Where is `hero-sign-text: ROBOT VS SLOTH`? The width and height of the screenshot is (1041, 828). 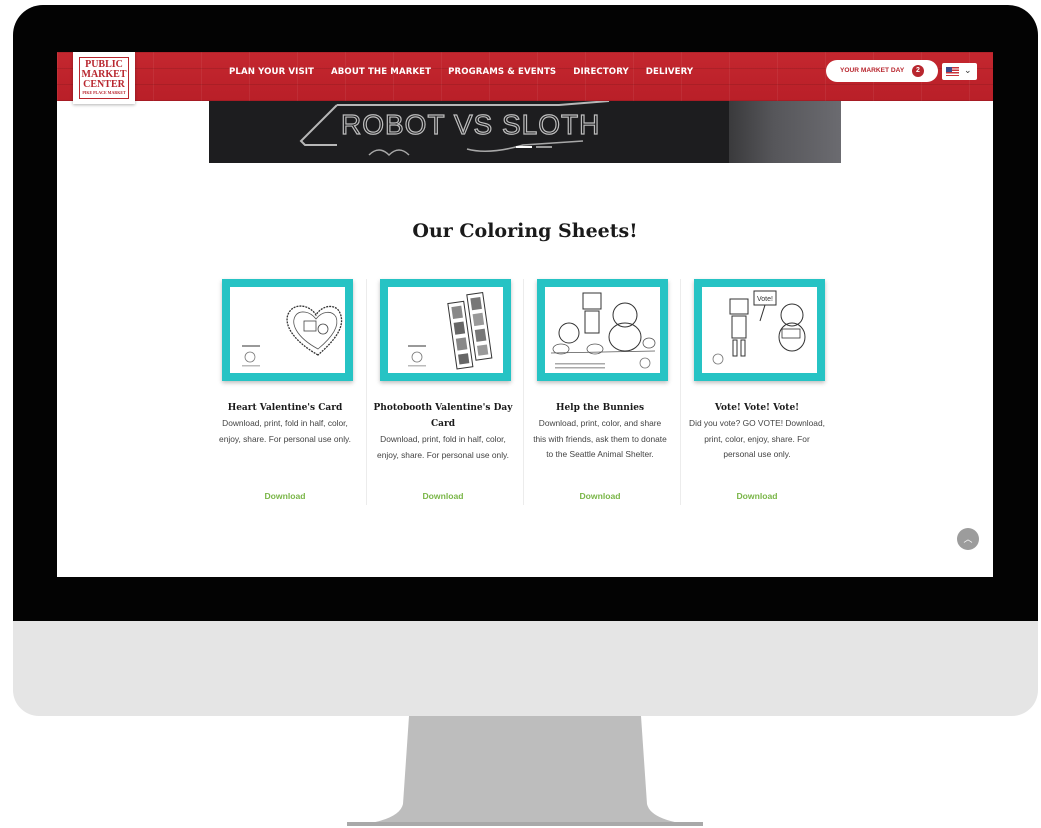 hero-sign-text: ROBOT VS SLOTH is located at coordinates (470, 124).